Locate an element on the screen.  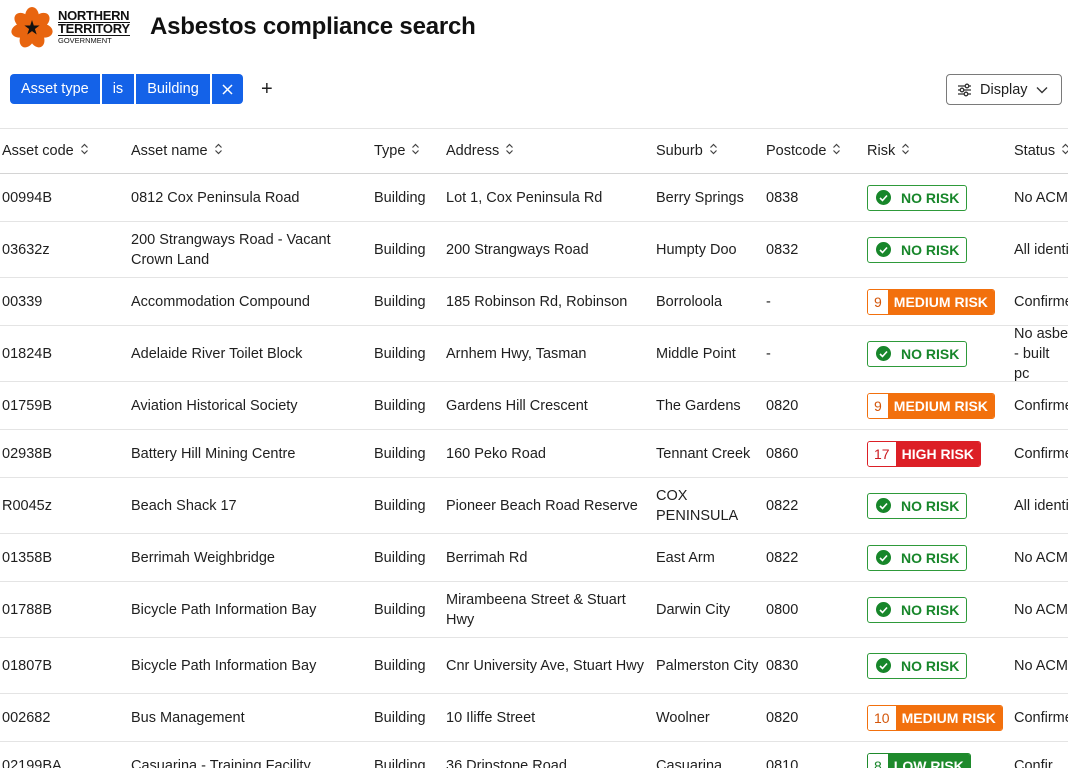
risk-badge: 9 MEDIUM RISK is located at coordinates (931, 301).